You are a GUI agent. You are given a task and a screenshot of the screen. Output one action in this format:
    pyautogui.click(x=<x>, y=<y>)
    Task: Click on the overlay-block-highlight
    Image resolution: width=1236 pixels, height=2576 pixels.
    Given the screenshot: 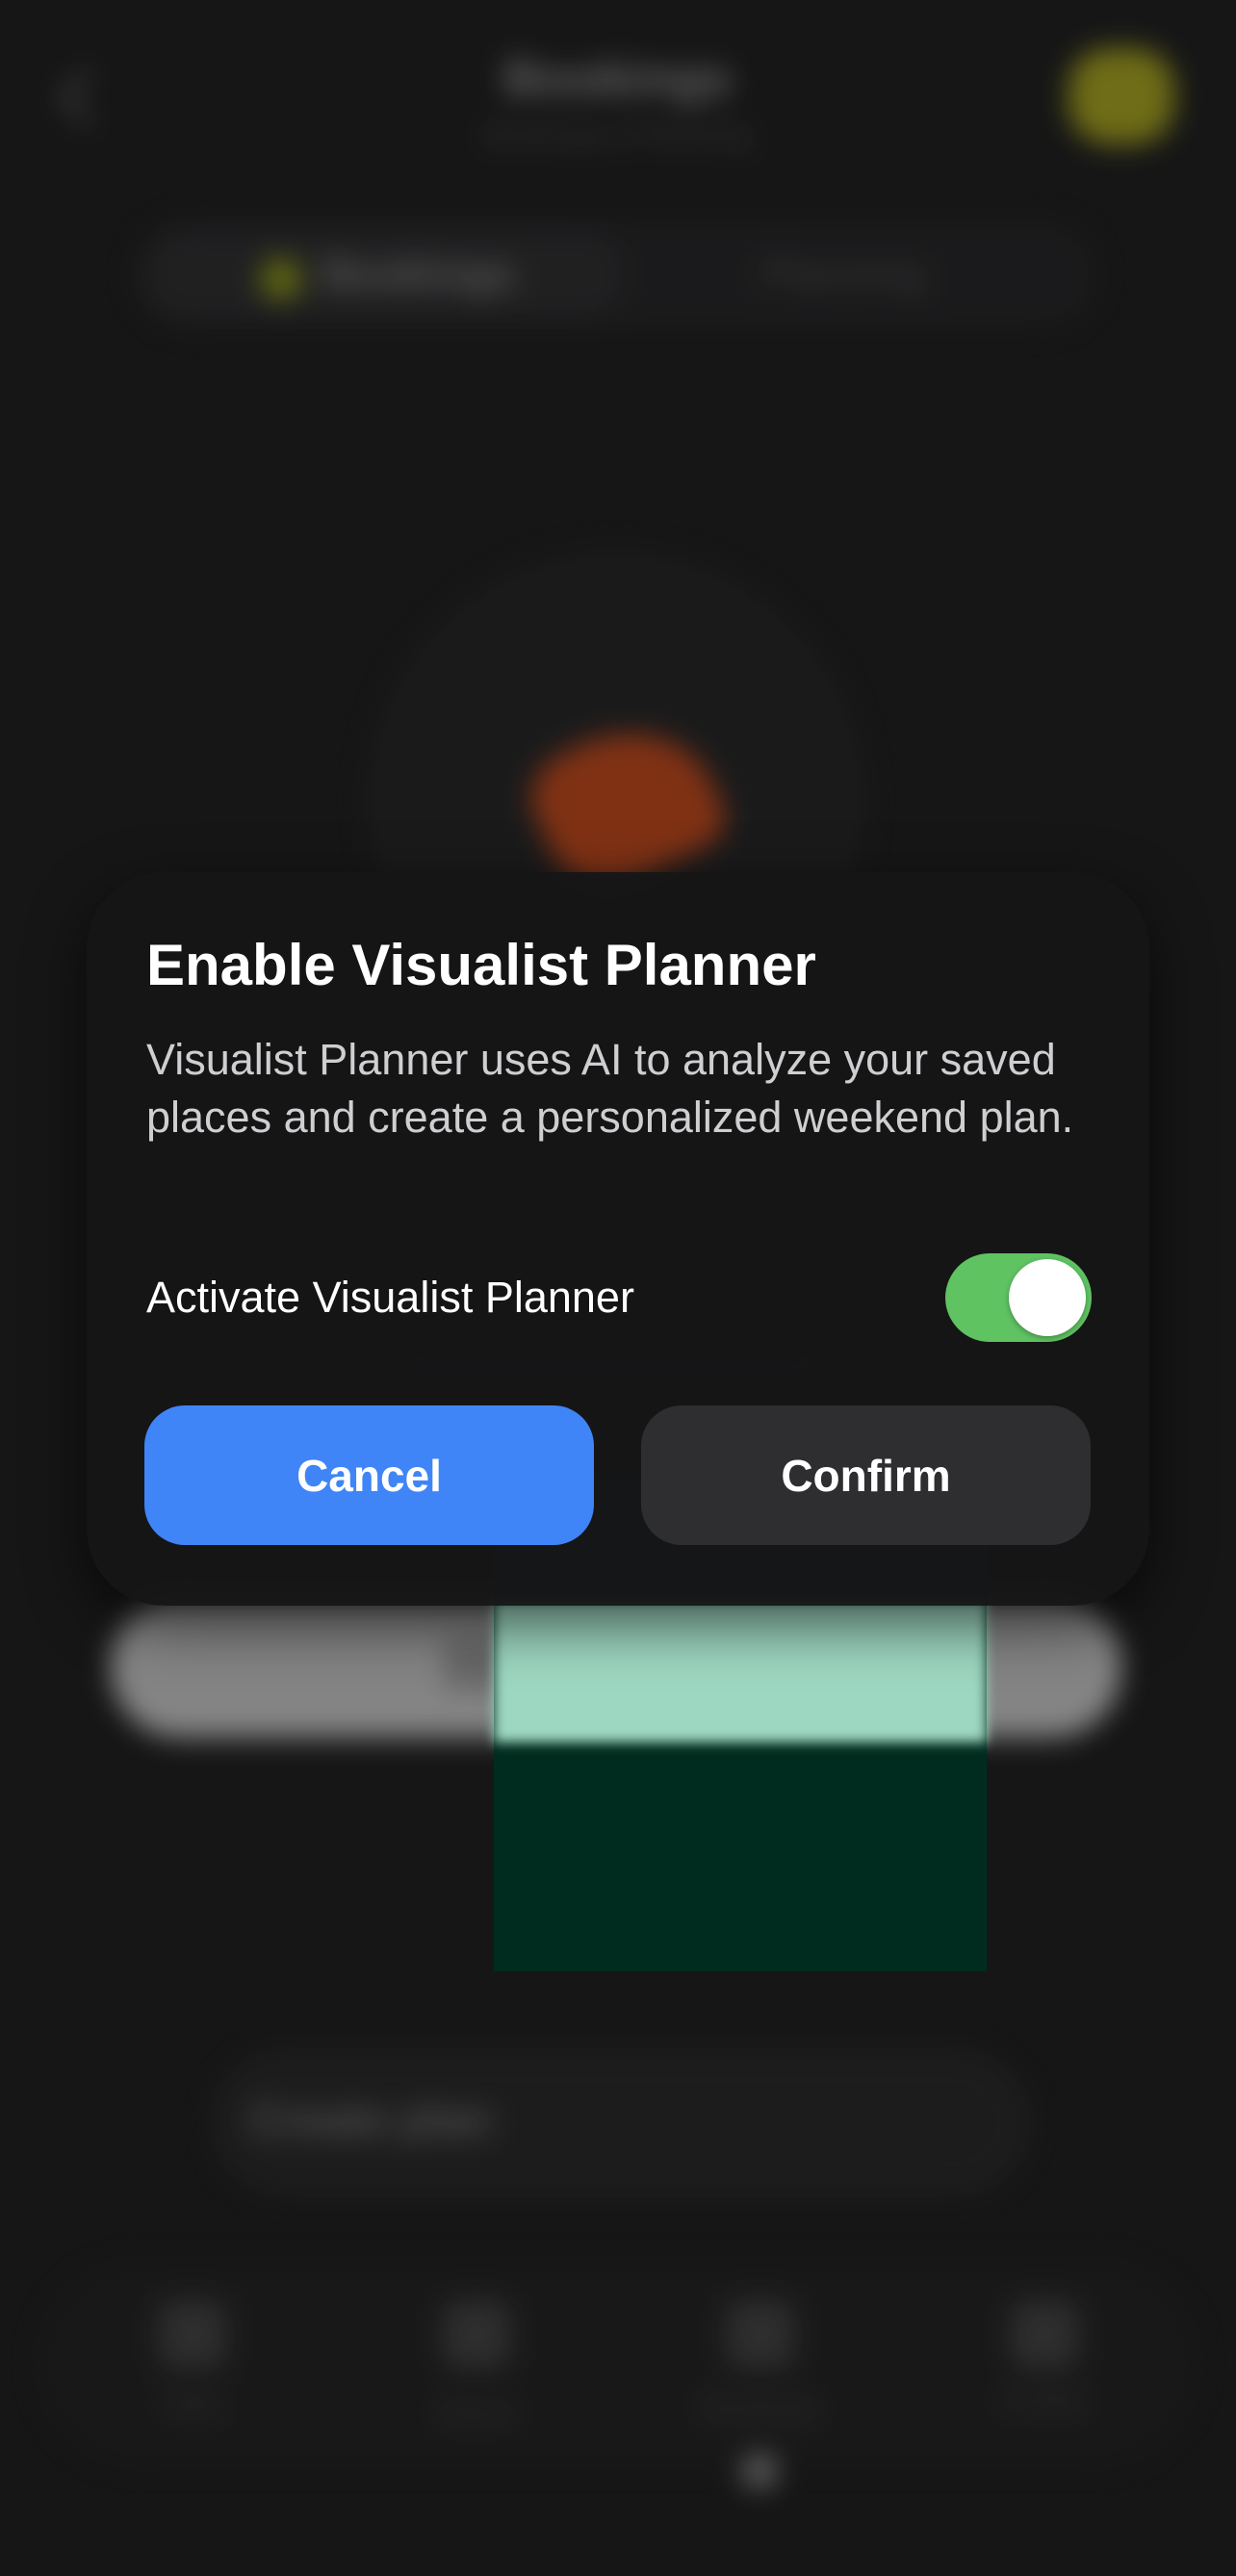 What is the action you would take?
    pyautogui.click(x=740, y=1671)
    